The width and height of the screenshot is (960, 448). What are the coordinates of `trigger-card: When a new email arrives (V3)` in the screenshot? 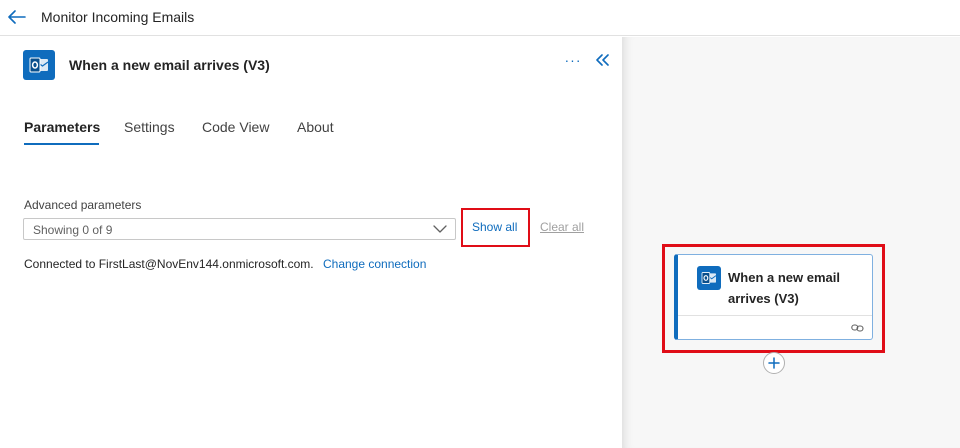 It's located at (773, 297).